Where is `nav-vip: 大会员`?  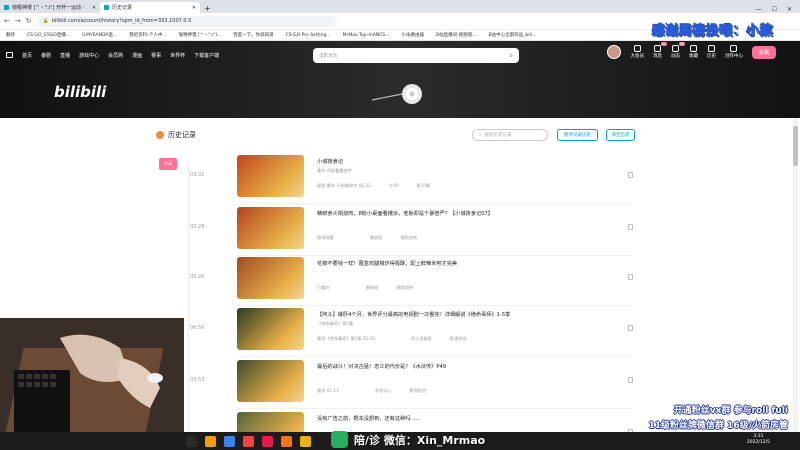
nav-vip: 大会员 is located at coordinates (637, 52).